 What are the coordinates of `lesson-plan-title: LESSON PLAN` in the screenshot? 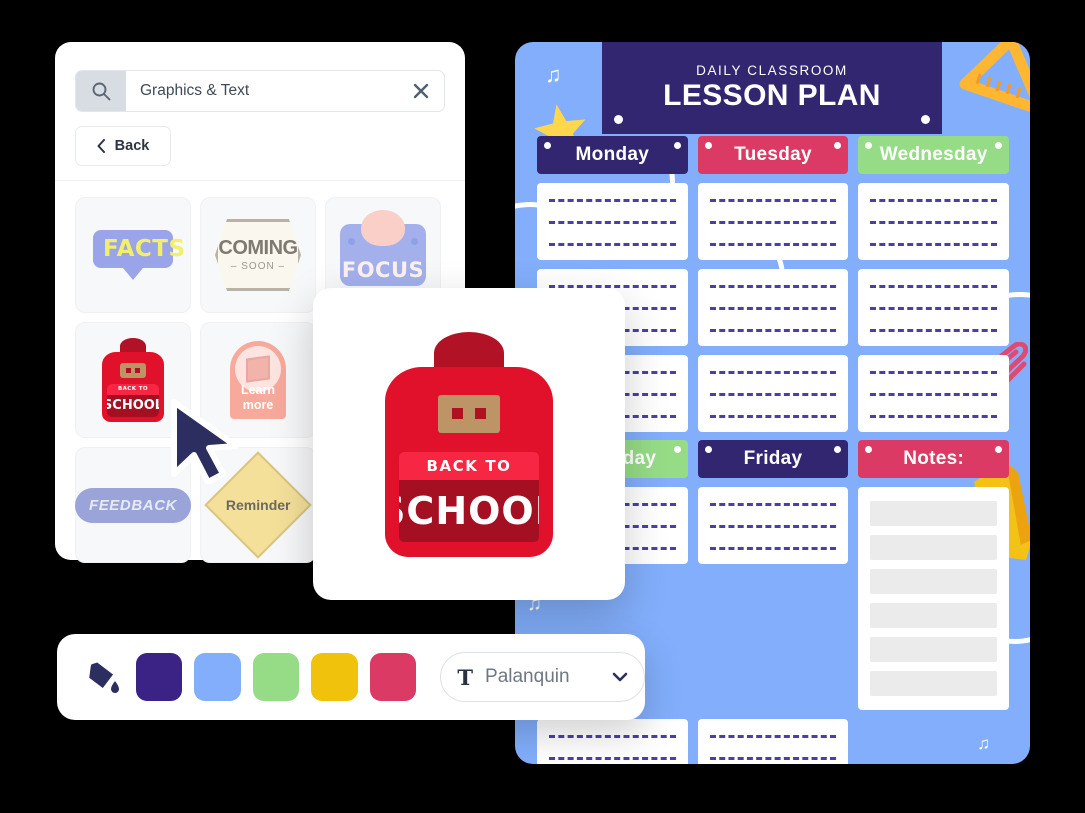 It's located at (772, 95).